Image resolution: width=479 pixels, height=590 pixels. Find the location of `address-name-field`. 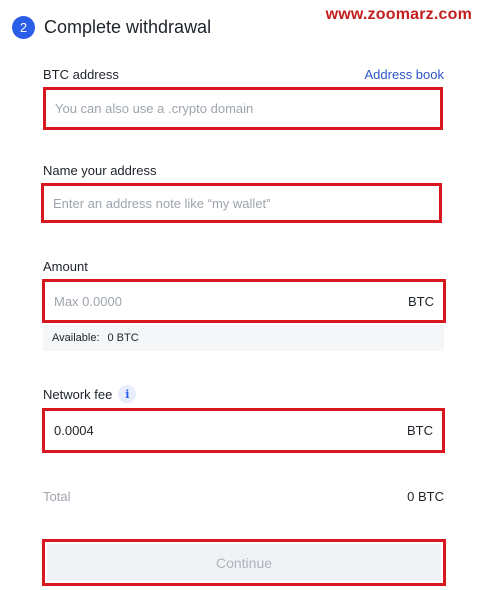

address-name-field is located at coordinates (241, 203).